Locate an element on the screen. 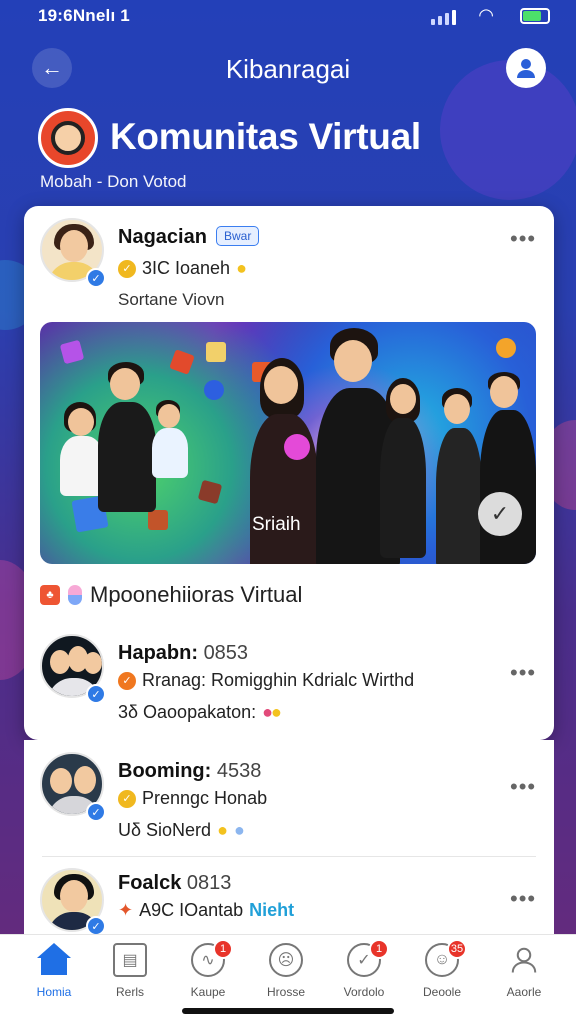 Image resolution: width=576 pixels, height=1024 pixels. top-header: ← Kibanragai is located at coordinates (288, 69).